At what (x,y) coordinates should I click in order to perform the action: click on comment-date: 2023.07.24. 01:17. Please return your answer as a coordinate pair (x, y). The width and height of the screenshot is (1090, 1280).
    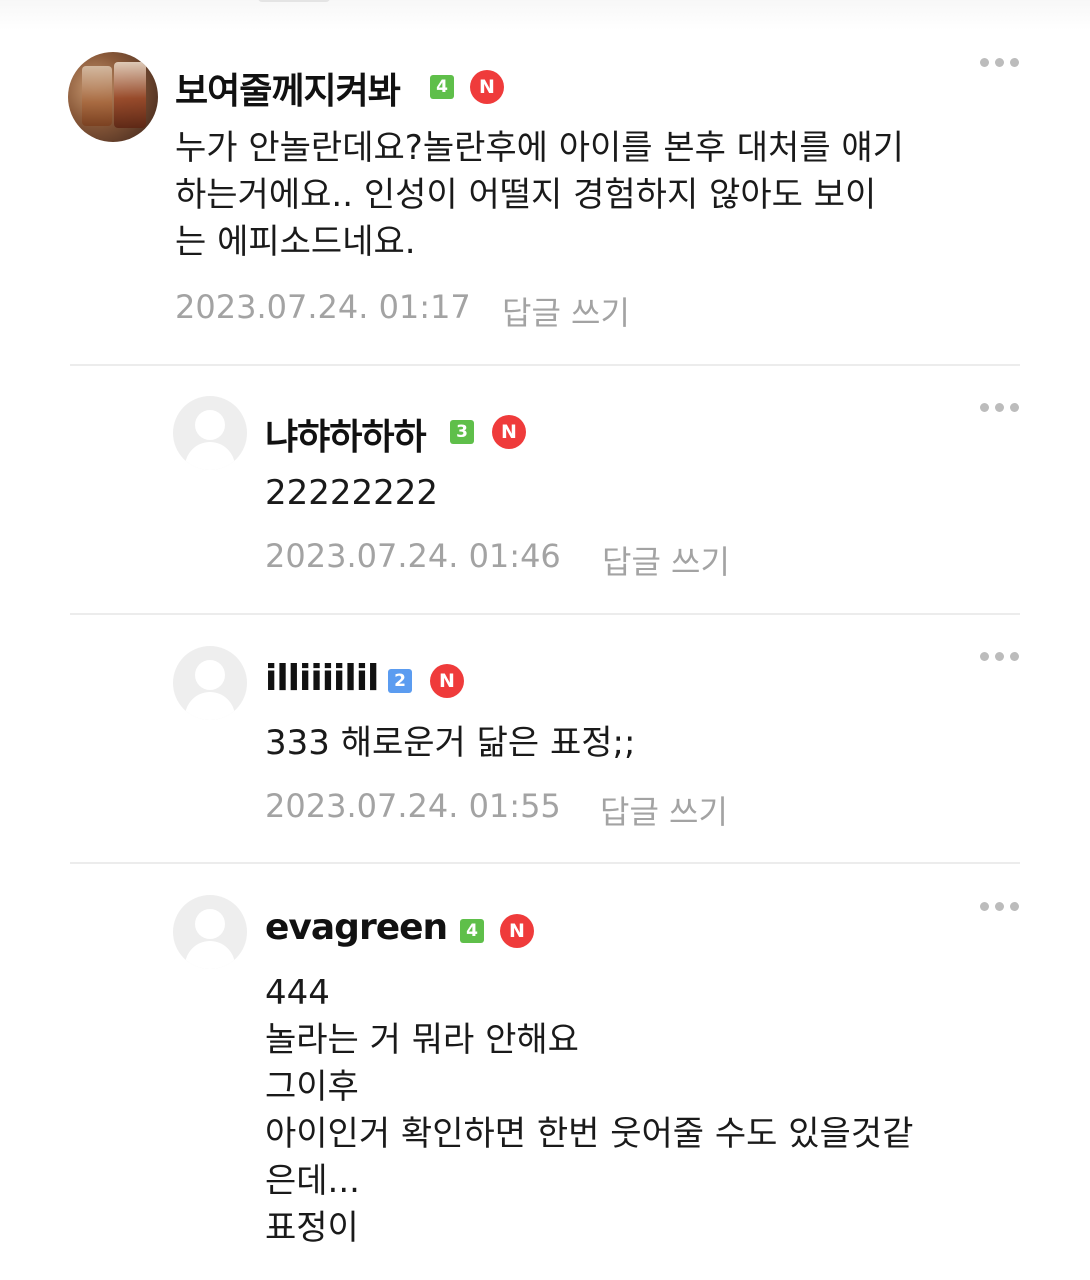
    Looking at the image, I should click on (323, 307).